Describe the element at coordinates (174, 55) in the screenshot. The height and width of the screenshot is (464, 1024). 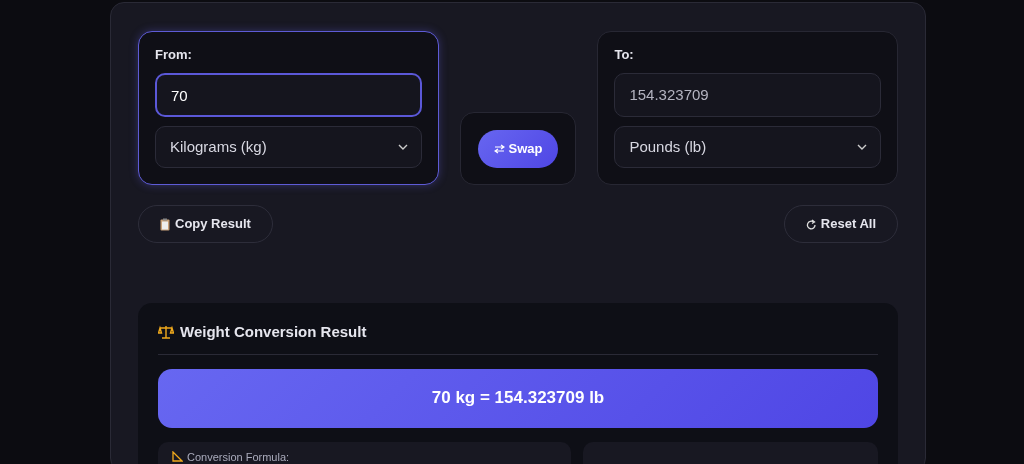
I see `from-label: From:` at that location.